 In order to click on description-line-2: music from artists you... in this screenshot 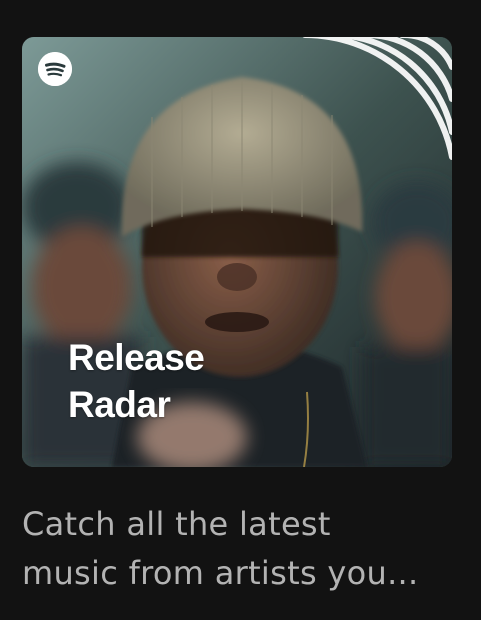, I will do `click(220, 573)`.